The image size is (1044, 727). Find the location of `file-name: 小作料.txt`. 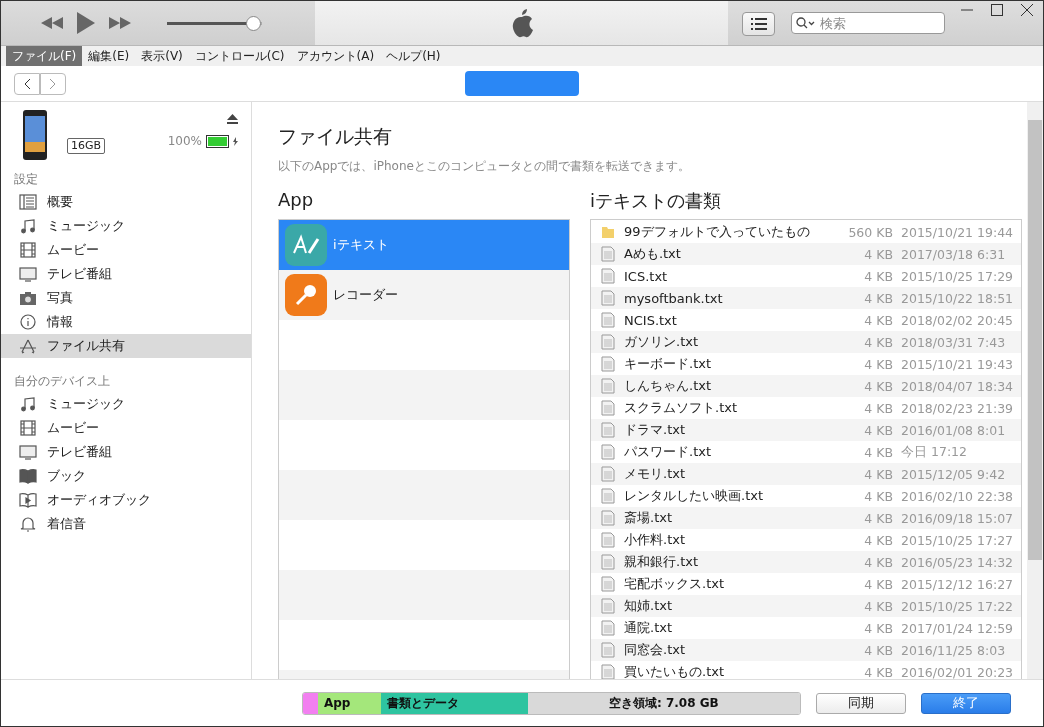

file-name: 小作料.txt is located at coordinates (655, 540).